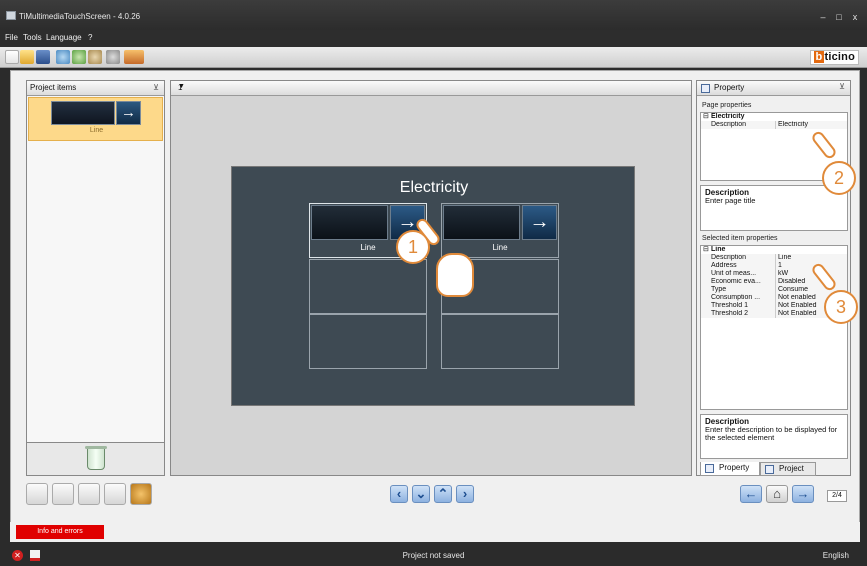  What do you see at coordinates (11, 37) in the screenshot?
I see `menu-file: File` at bounding box center [11, 37].